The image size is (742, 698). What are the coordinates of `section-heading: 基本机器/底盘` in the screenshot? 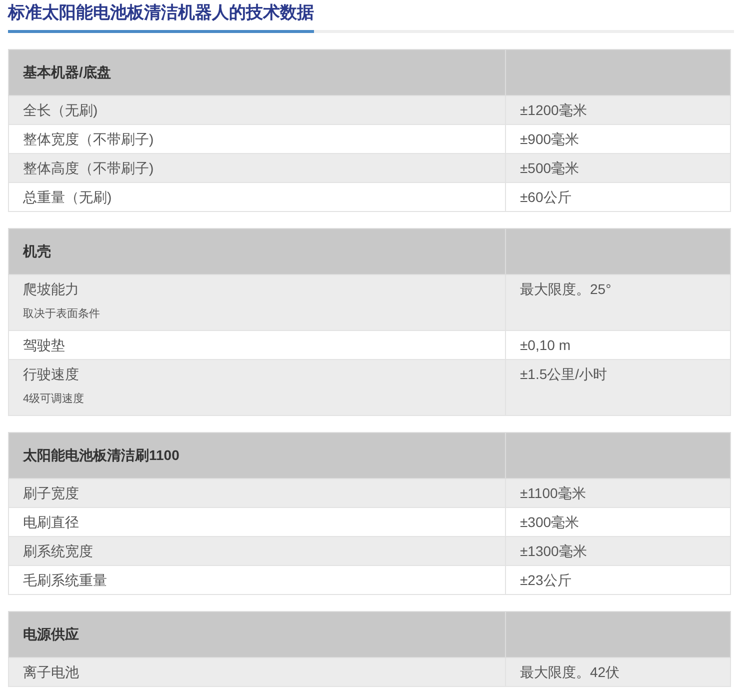 It's located at (67, 72).